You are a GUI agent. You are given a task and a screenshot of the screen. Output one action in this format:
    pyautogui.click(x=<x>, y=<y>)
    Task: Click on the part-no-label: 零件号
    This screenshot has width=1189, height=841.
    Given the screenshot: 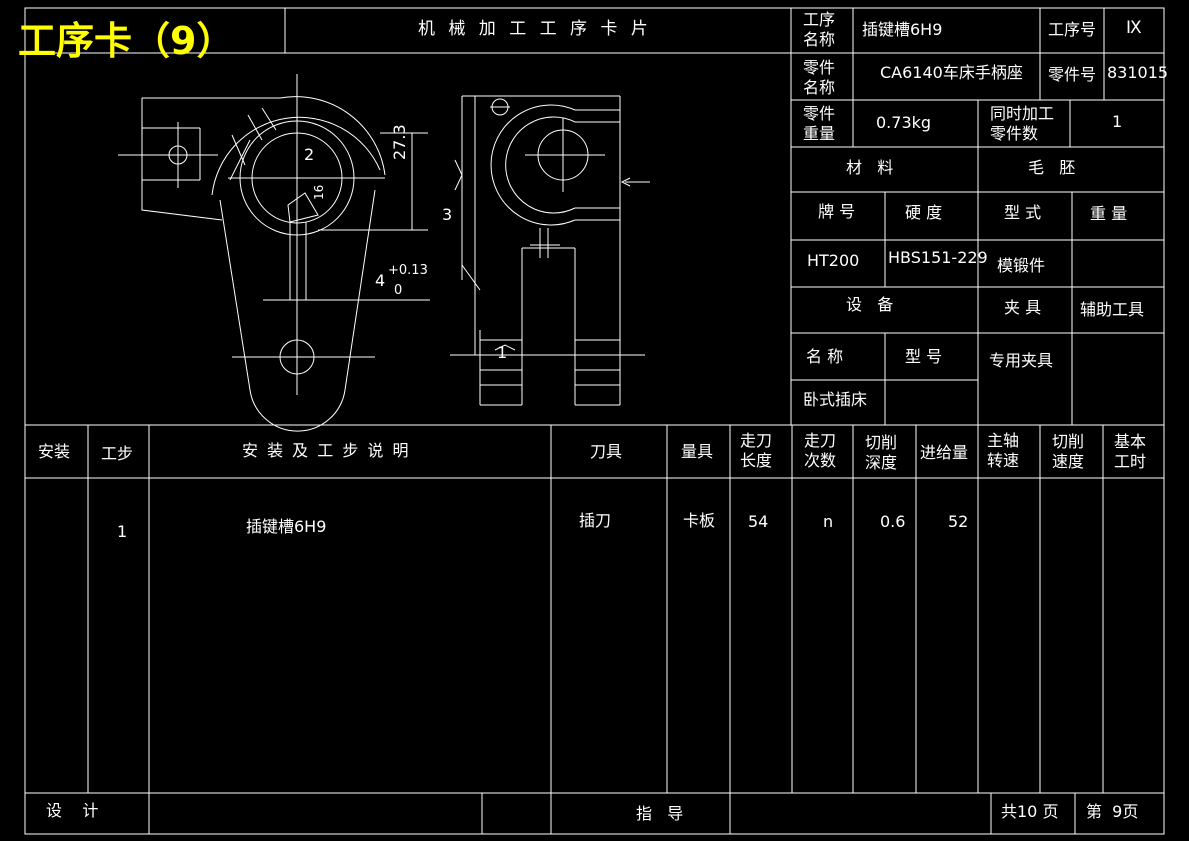 What is the action you would take?
    pyautogui.click(x=1072, y=74)
    